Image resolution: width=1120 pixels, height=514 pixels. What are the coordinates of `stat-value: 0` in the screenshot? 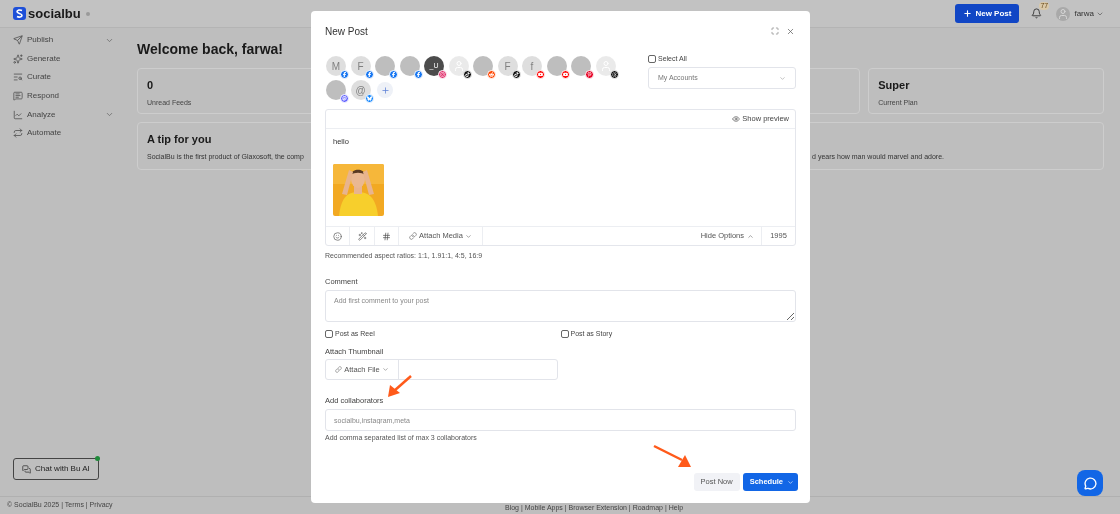 It's located at (150, 85).